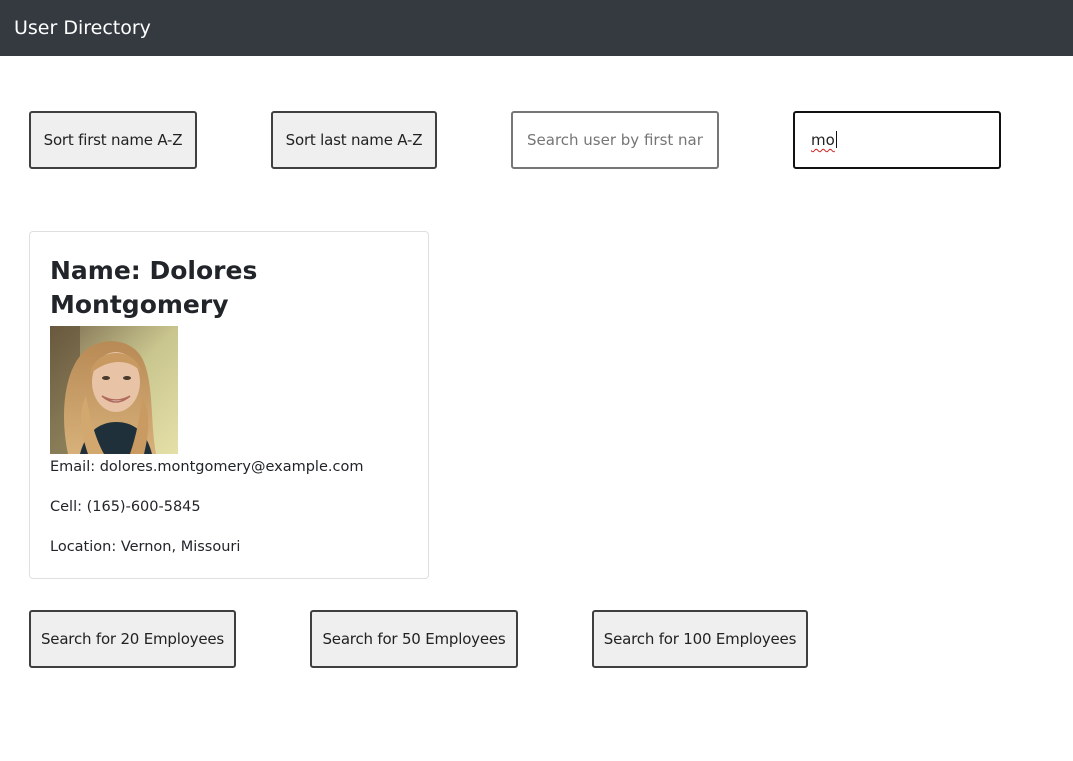 The width and height of the screenshot is (1073, 761). I want to click on user-name: Name: Dolores Montgomery, so click(154, 287).